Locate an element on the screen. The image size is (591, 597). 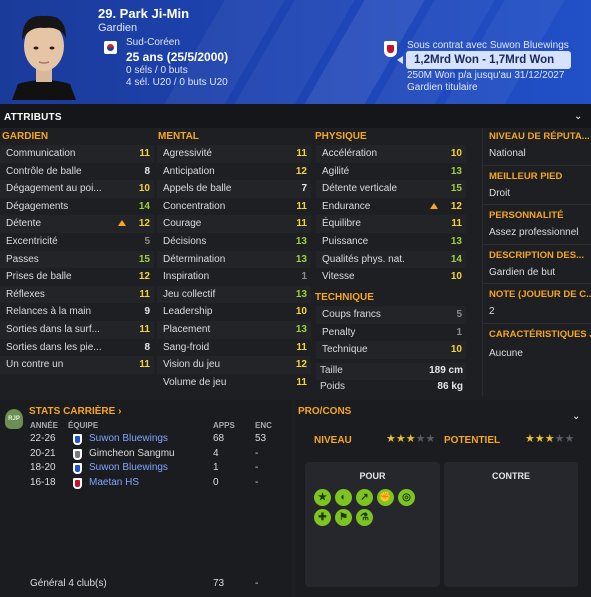
reputation-value: National is located at coordinates (507, 153).